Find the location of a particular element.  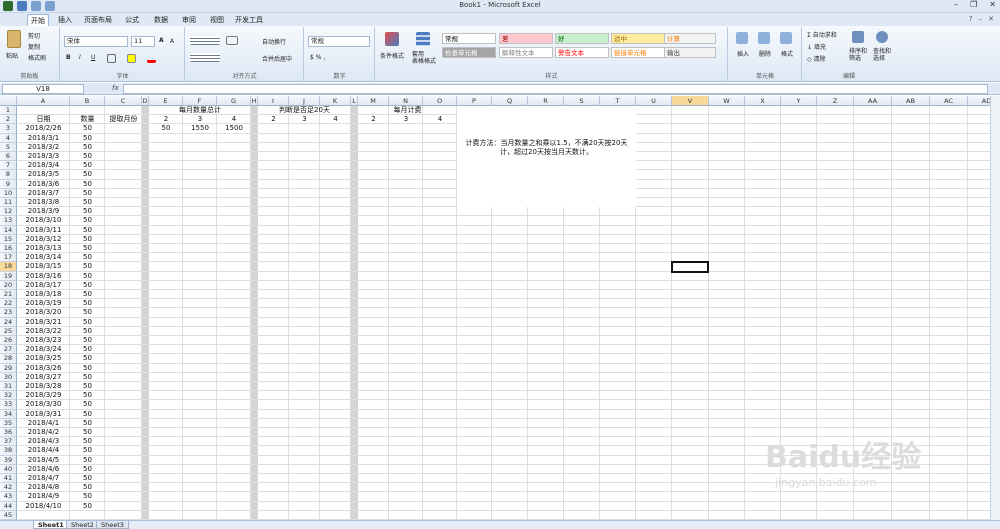

column-header-Q: Q is located at coordinates (510, 101).